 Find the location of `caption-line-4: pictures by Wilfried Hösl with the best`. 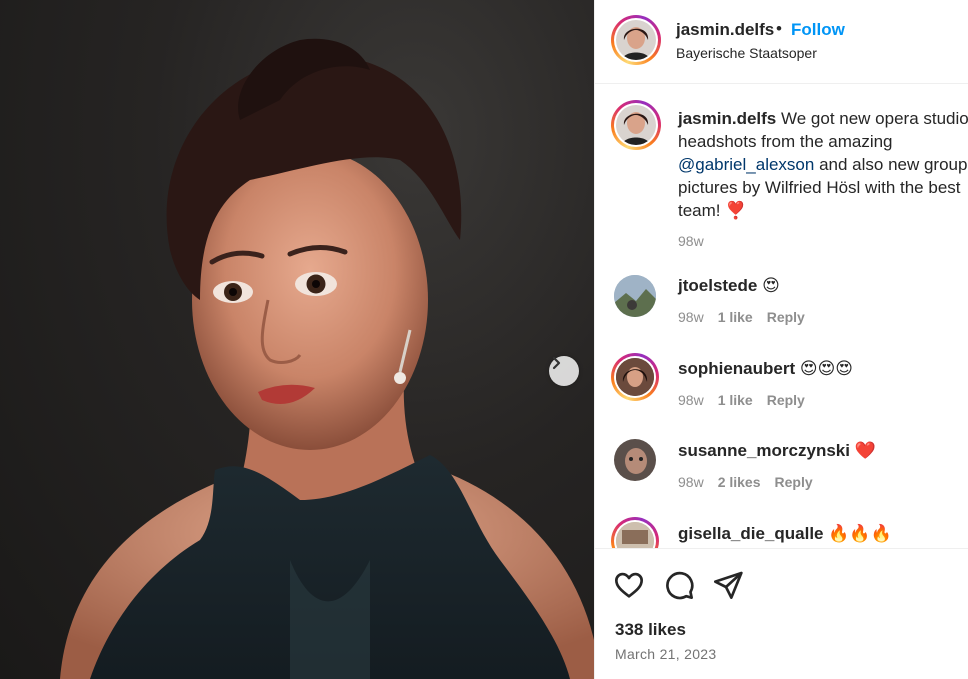

caption-line-4: pictures by Wilfried Hösl with the best is located at coordinates (819, 187).